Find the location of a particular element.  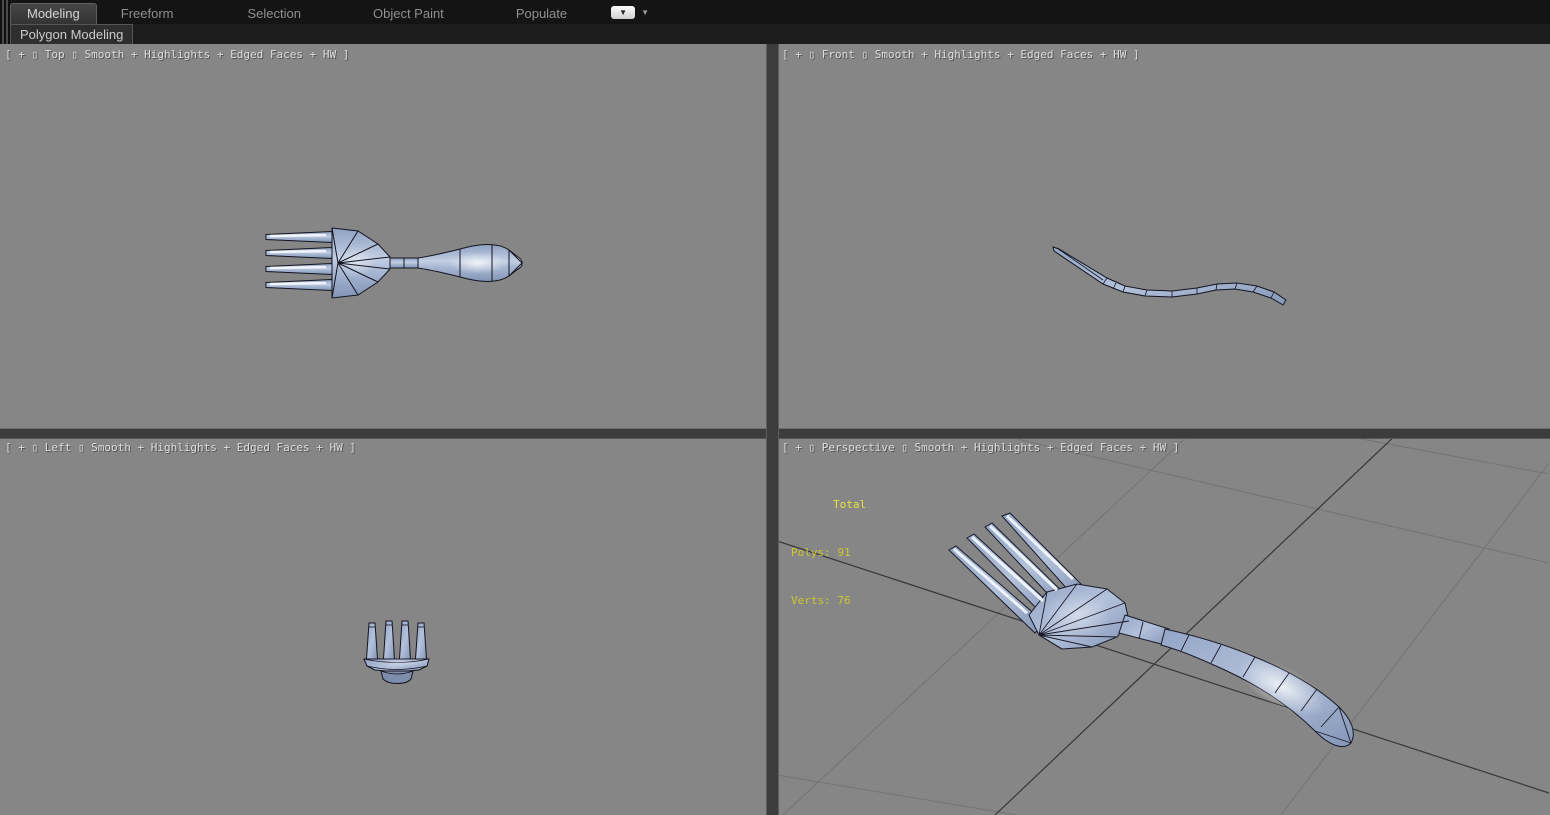

tab-selection: Selection is located at coordinates (274, 14).